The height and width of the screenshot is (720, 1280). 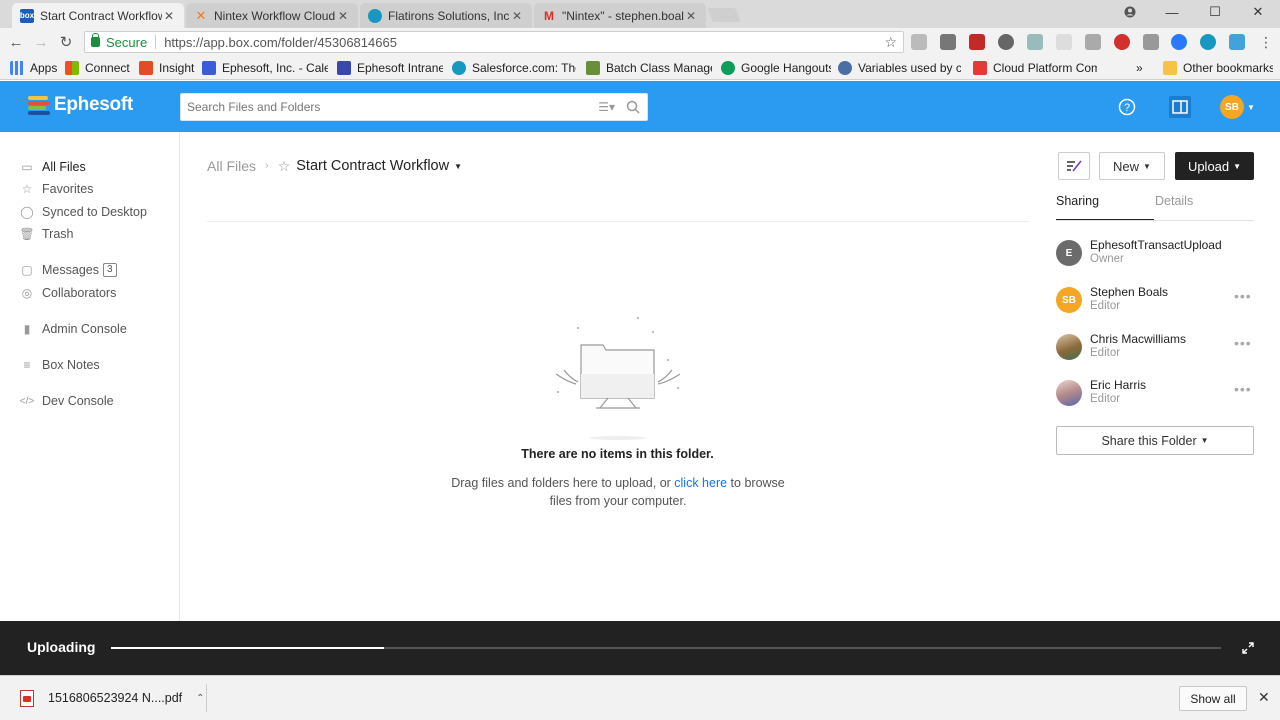 What do you see at coordinates (67, 401) in the screenshot?
I see `sidebar-item-dev-console: </> Dev Console` at bounding box center [67, 401].